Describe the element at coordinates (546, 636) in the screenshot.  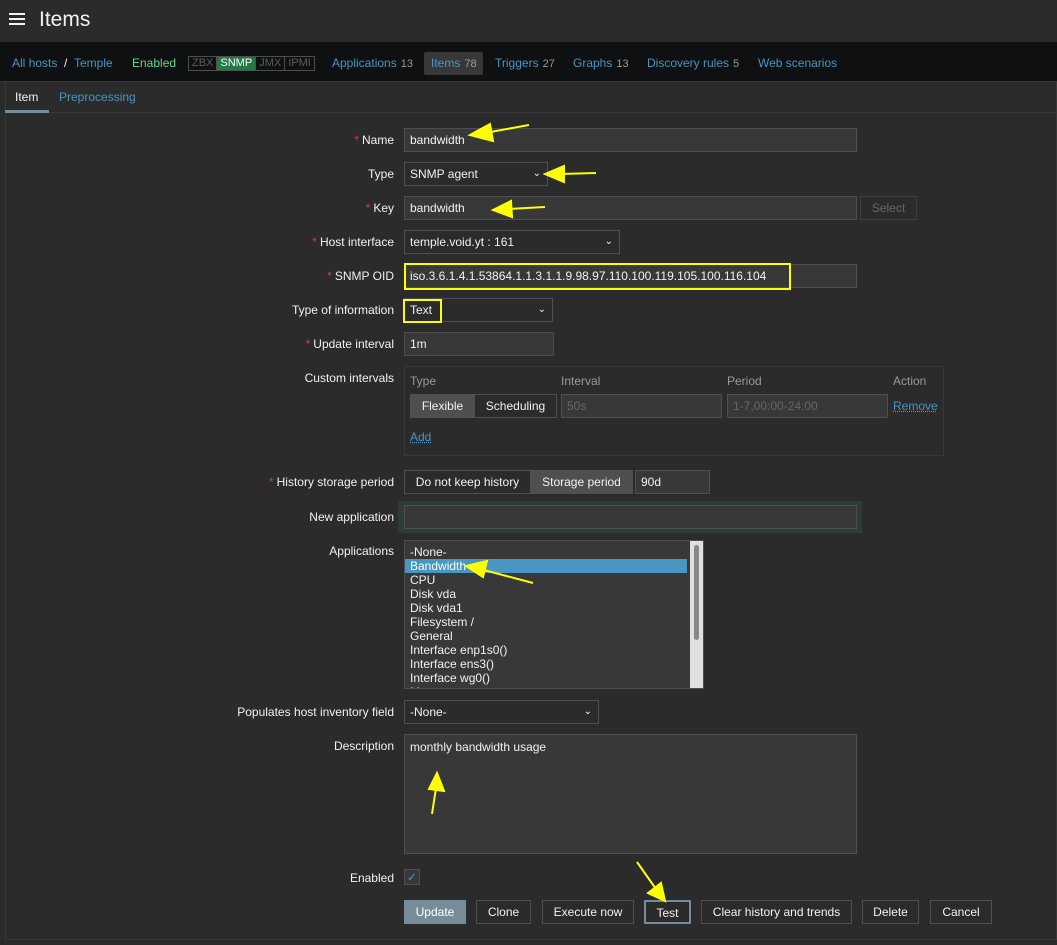
I see `application-option: General` at that location.